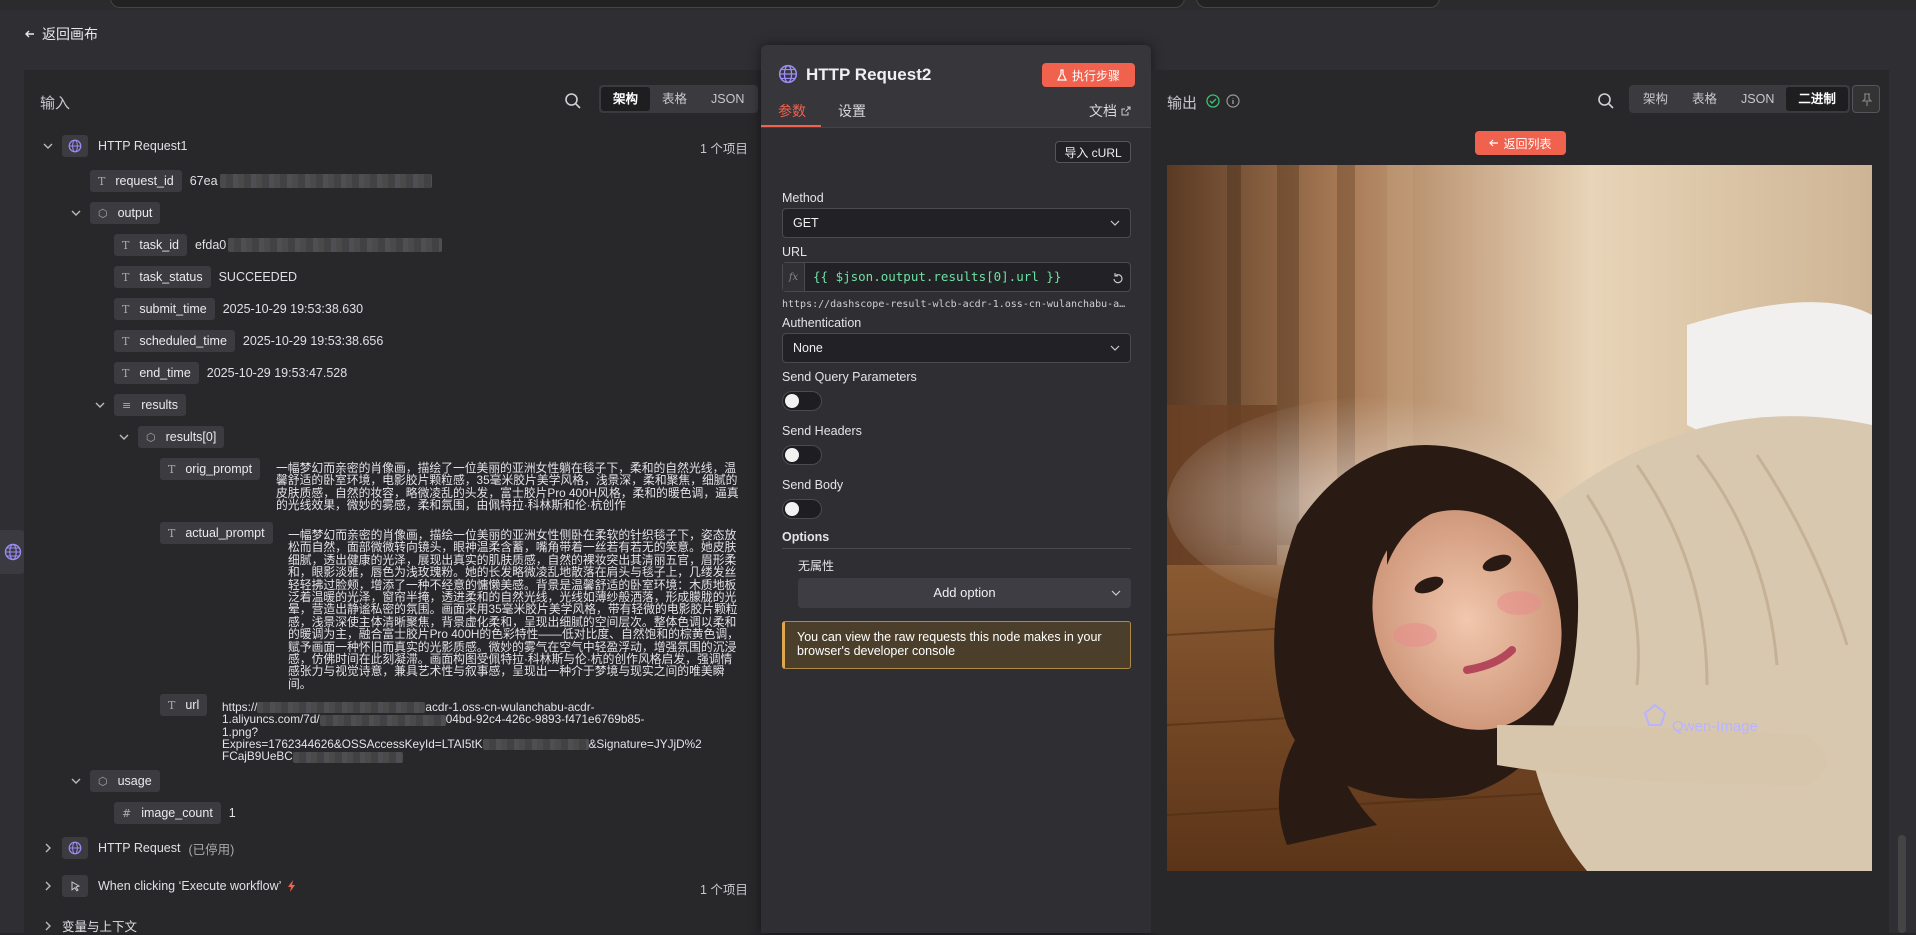 The width and height of the screenshot is (1916, 935). What do you see at coordinates (1866, 99) in the screenshot?
I see `pin-data-button` at bounding box center [1866, 99].